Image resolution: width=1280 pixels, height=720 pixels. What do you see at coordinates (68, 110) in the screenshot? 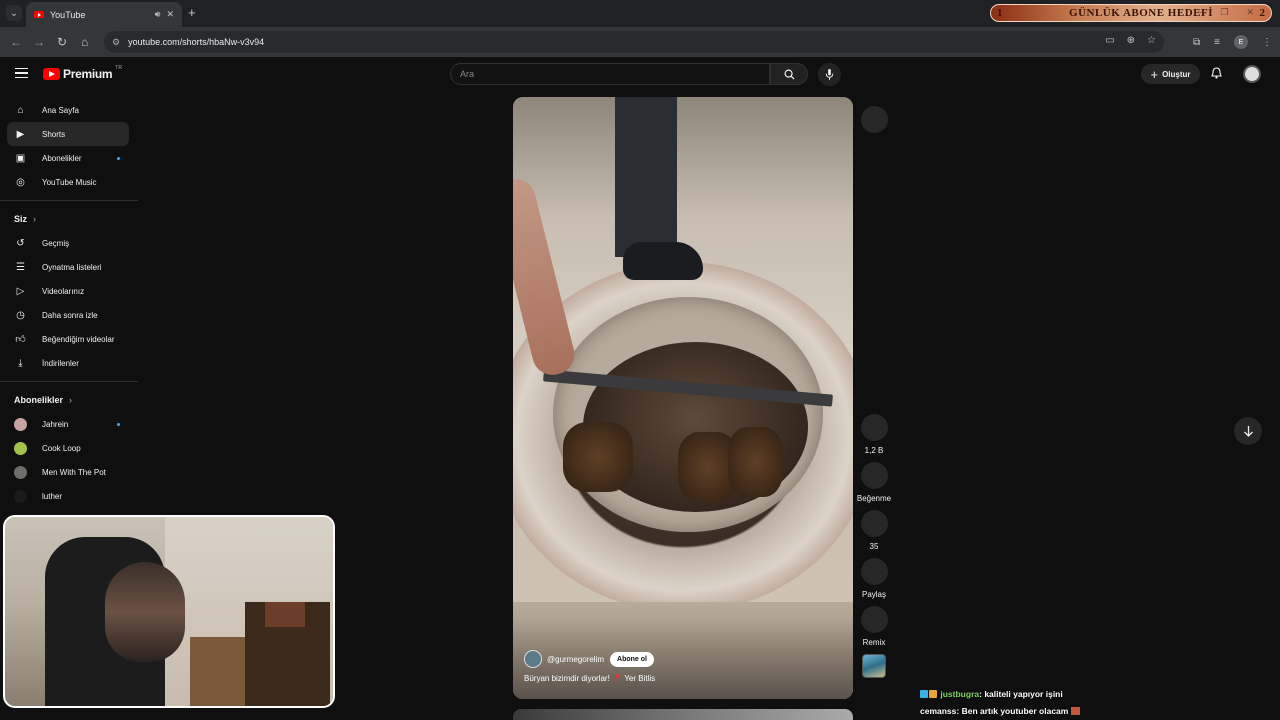
I see `sidebar-item-ana-sayfa: ⌂ Ana Sayfa` at bounding box center [68, 110].